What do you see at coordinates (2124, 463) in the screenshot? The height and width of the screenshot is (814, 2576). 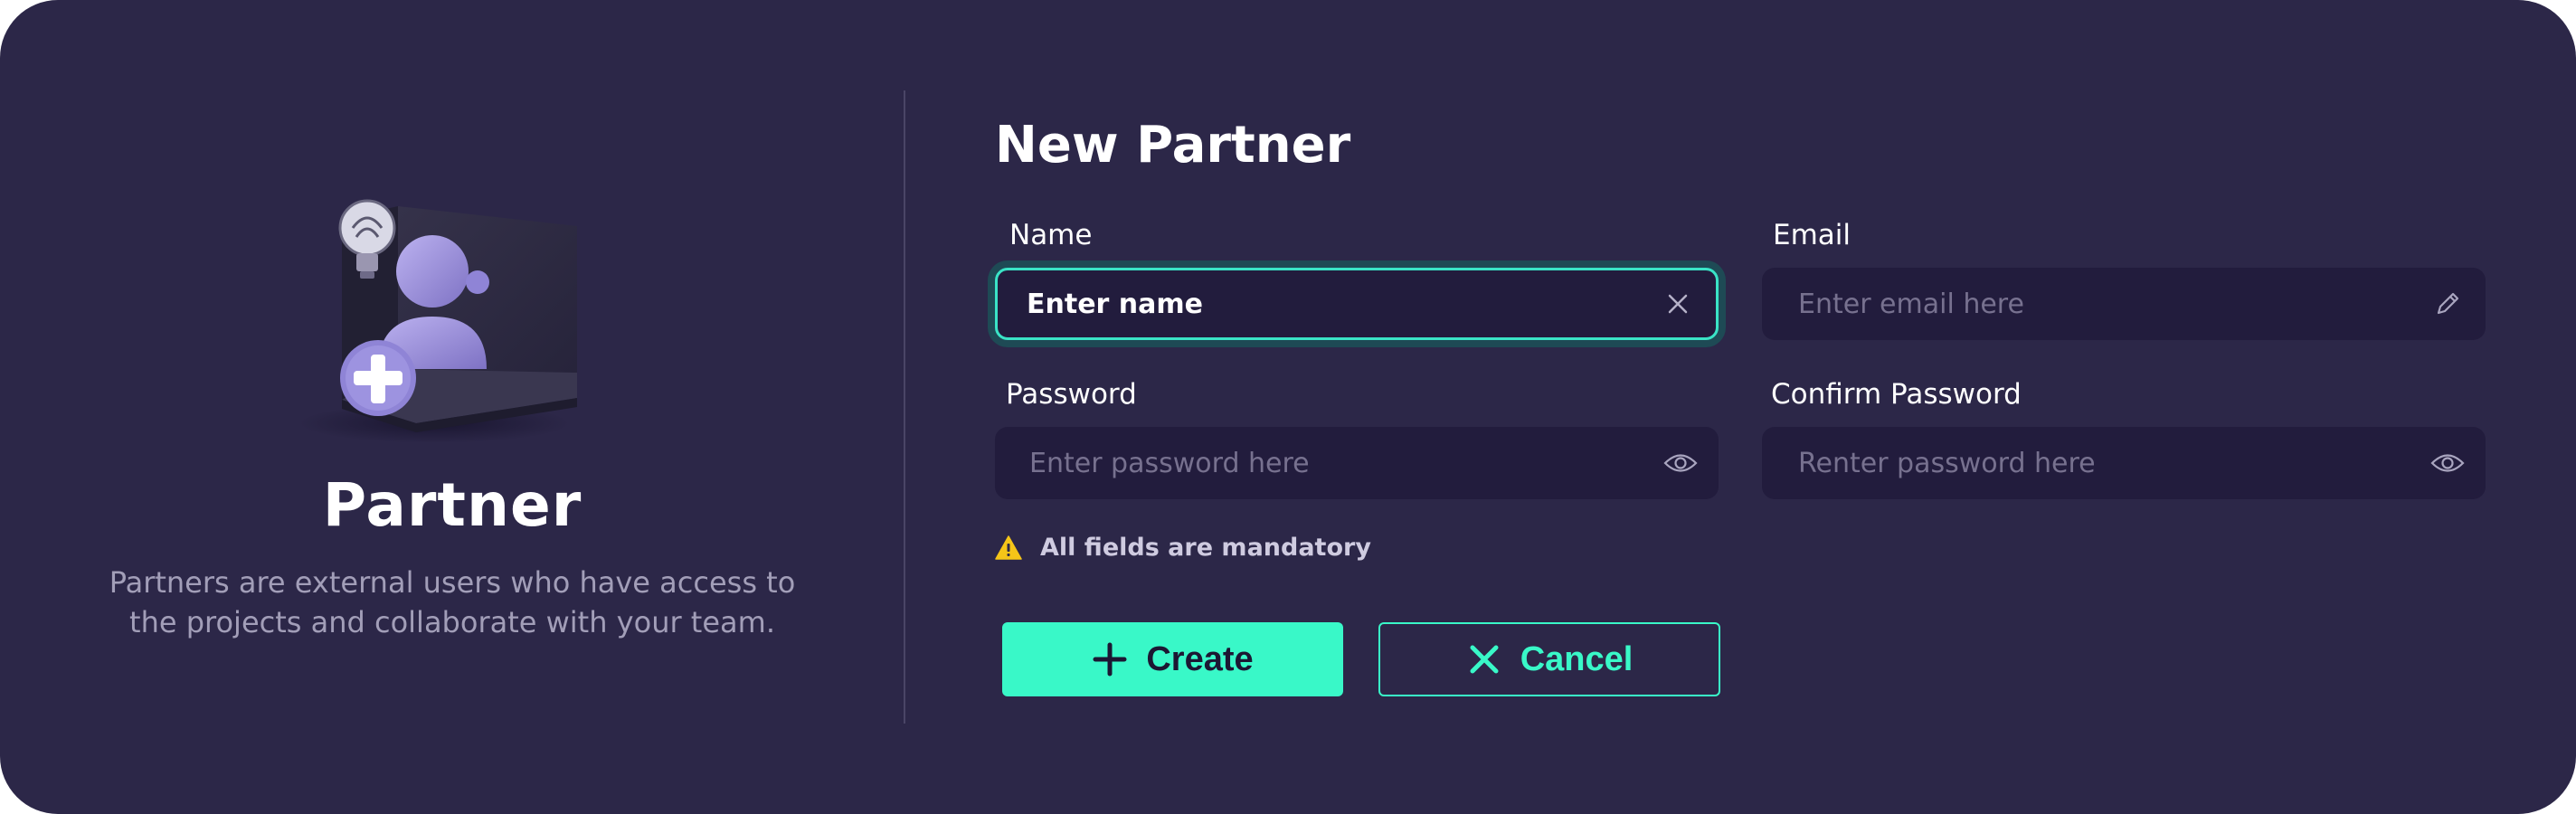 I see `confirm-password-input: Renter password here` at bounding box center [2124, 463].